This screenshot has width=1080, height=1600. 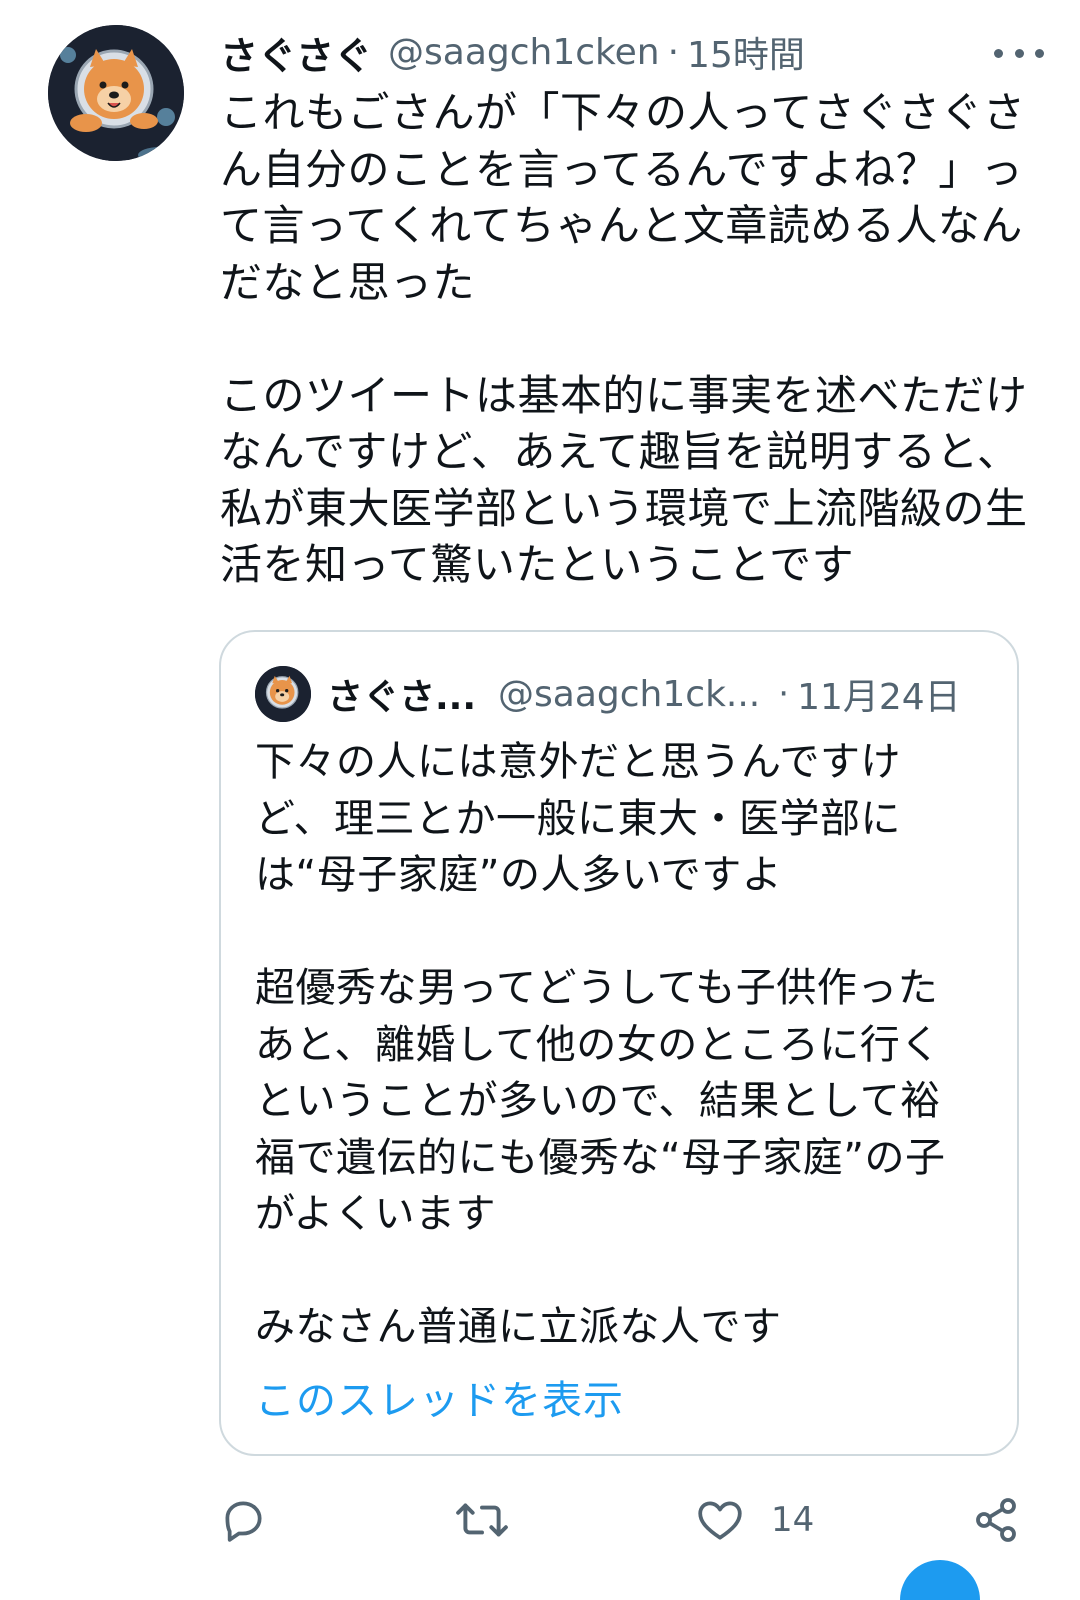 I want to click on author-name: さぐさぐ, so click(x=296, y=52).